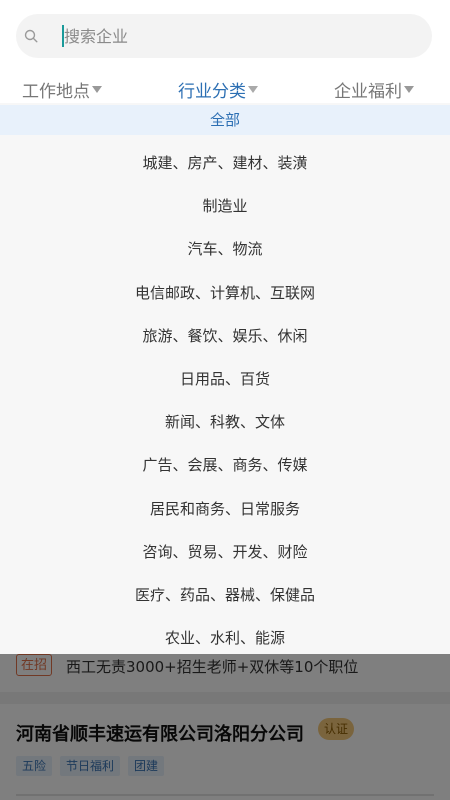 This screenshot has width=450, height=800. I want to click on search-bar, so click(224, 36).